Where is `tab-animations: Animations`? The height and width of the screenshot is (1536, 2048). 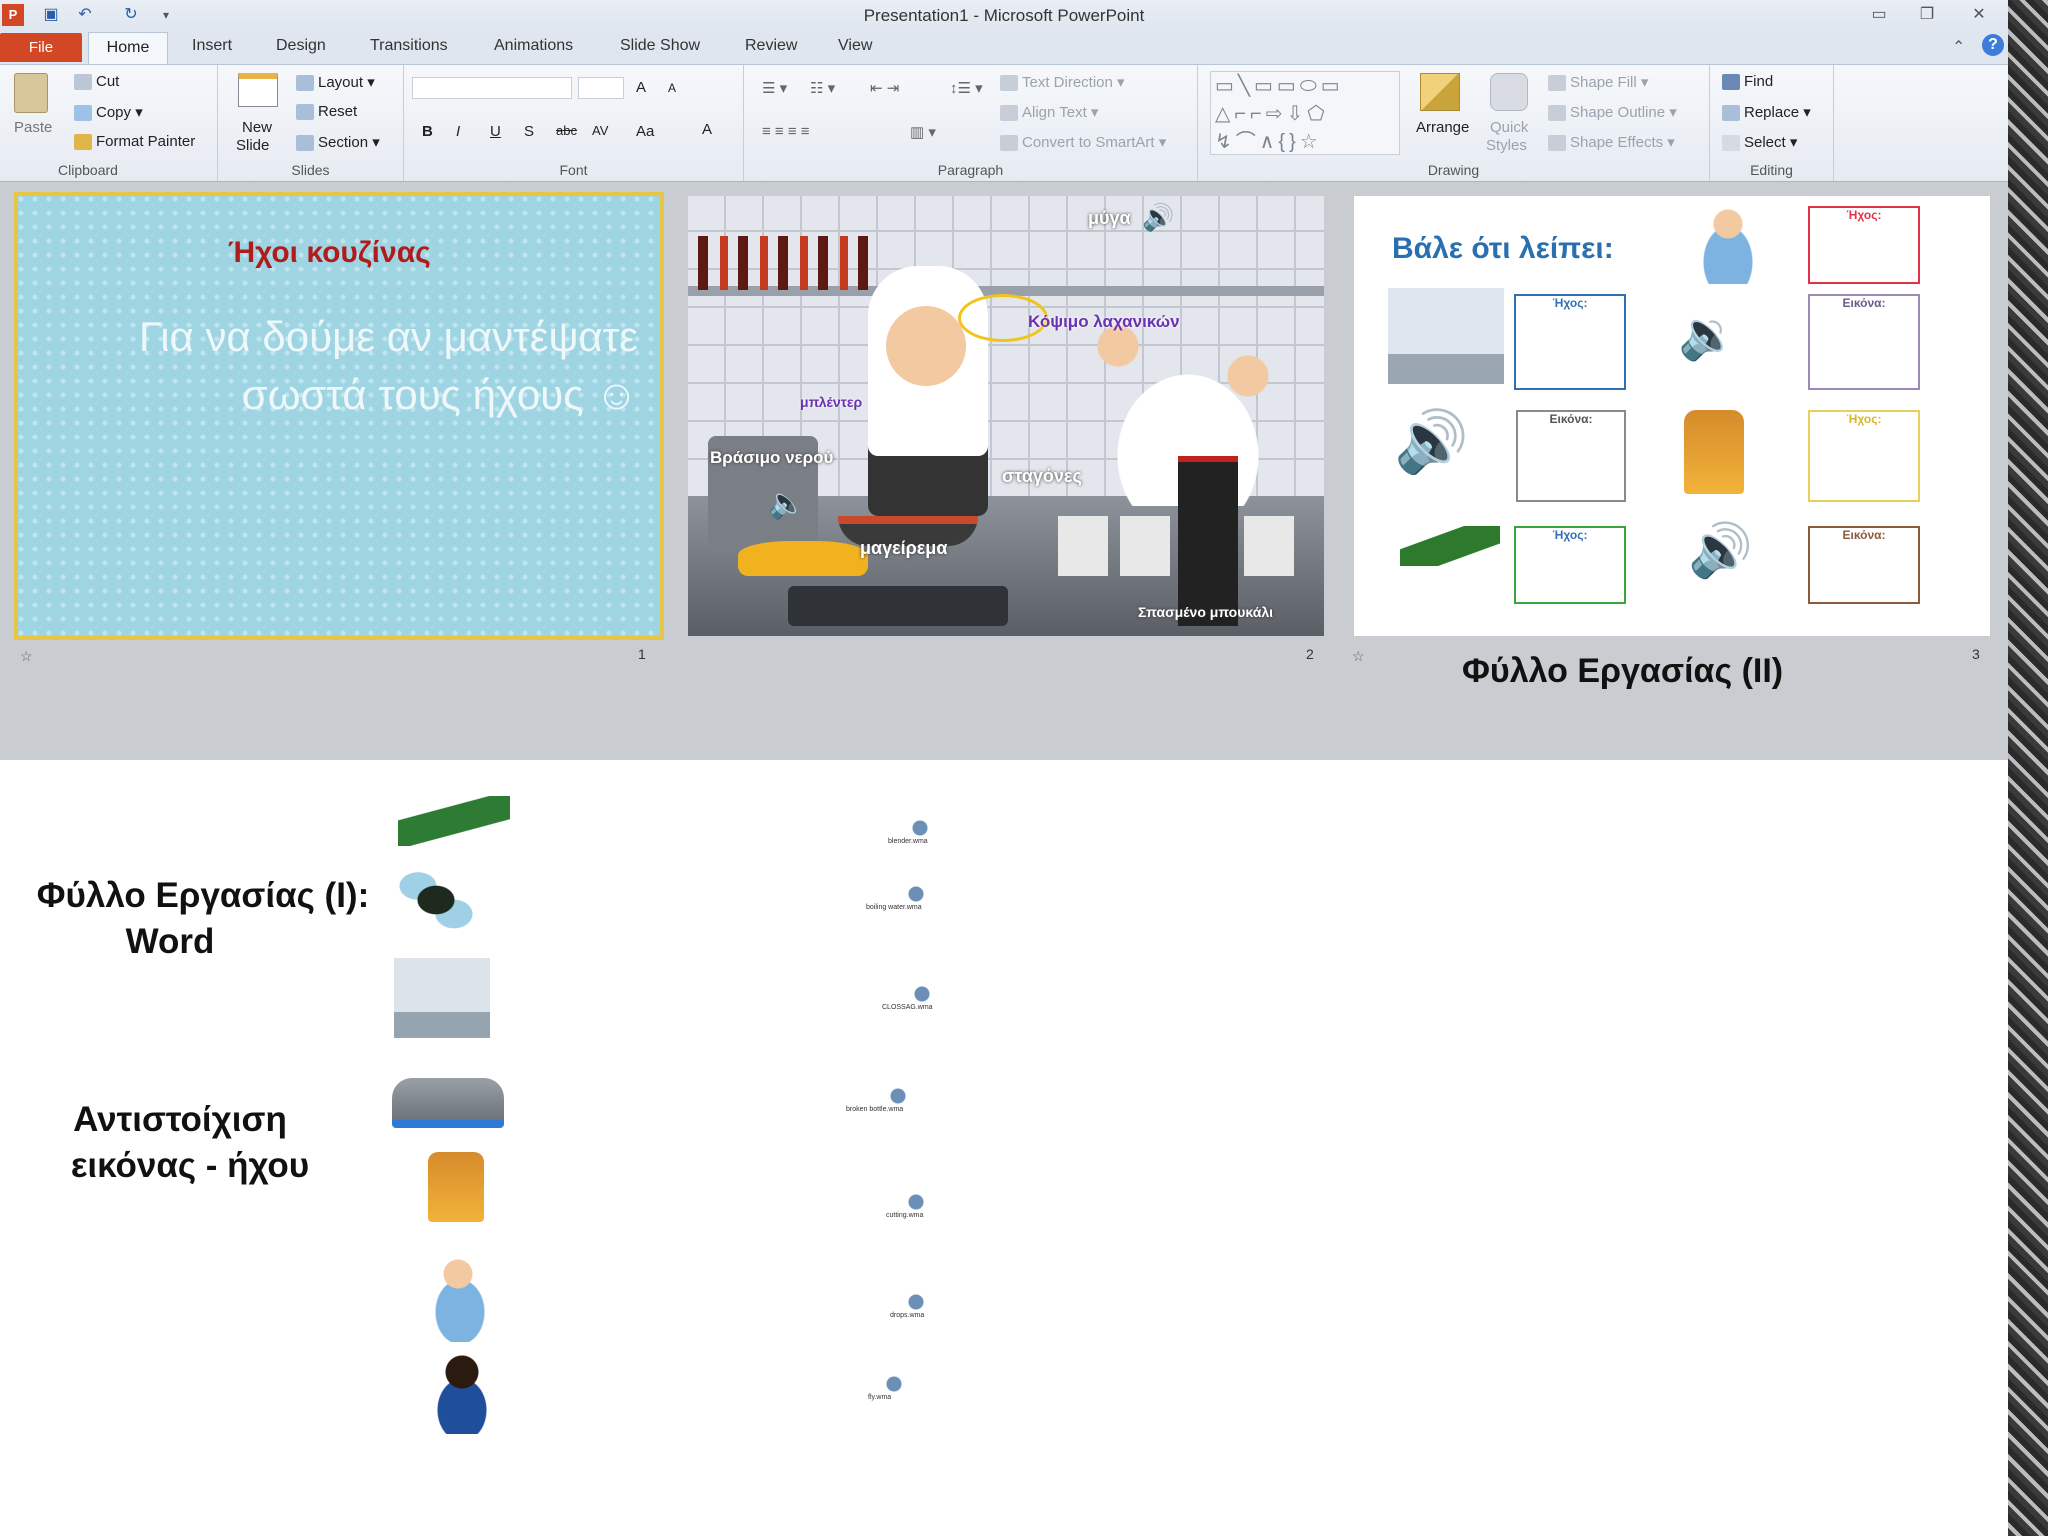
tab-animations: Animations is located at coordinates (533, 46).